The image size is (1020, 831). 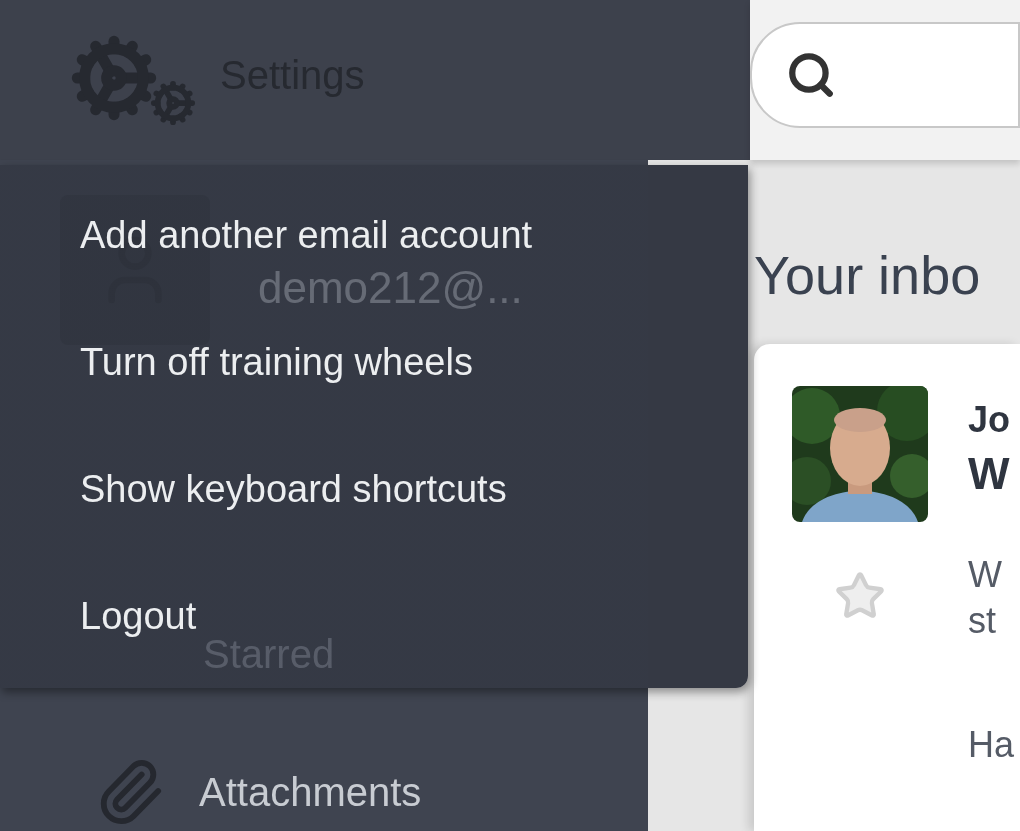 What do you see at coordinates (133, 80) in the screenshot?
I see `gears-icon` at bounding box center [133, 80].